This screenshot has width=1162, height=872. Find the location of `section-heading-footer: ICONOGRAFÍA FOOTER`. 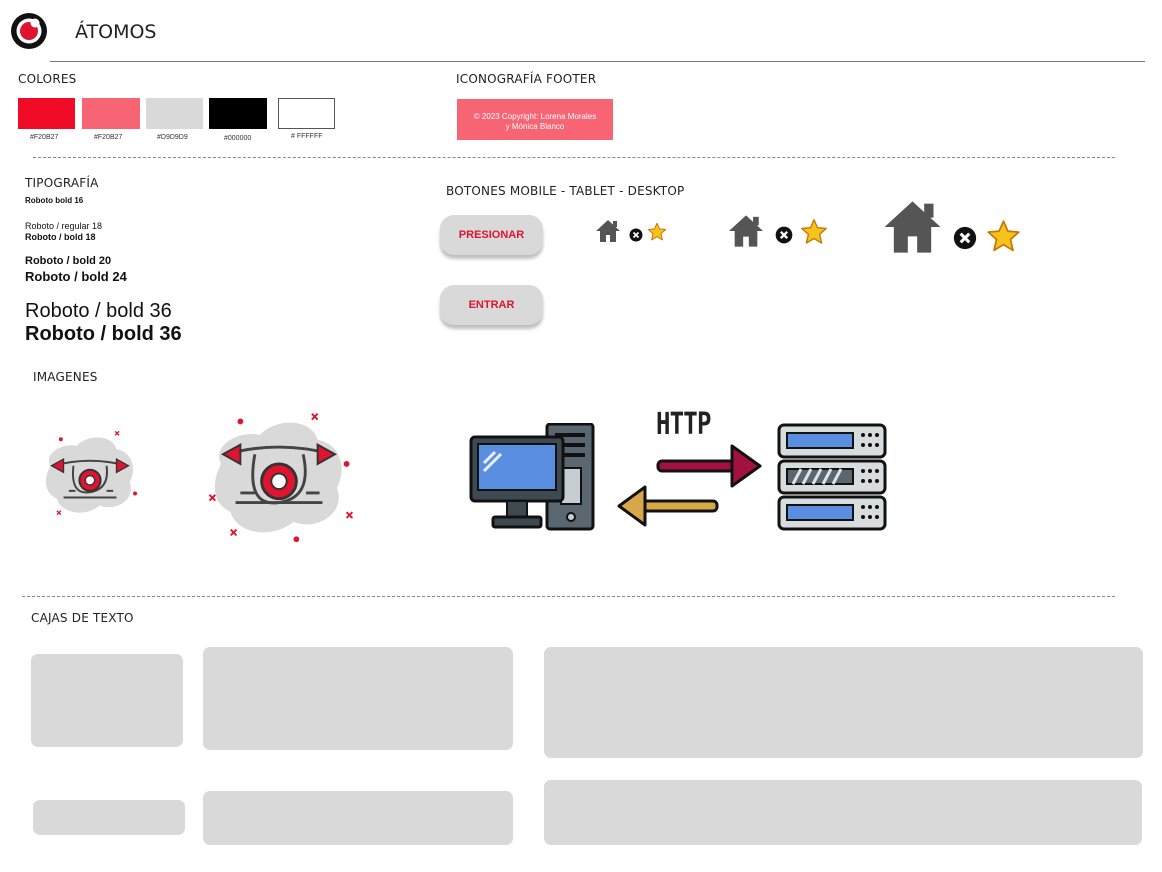

section-heading-footer: ICONOGRAFÍA FOOTER is located at coordinates (526, 79).